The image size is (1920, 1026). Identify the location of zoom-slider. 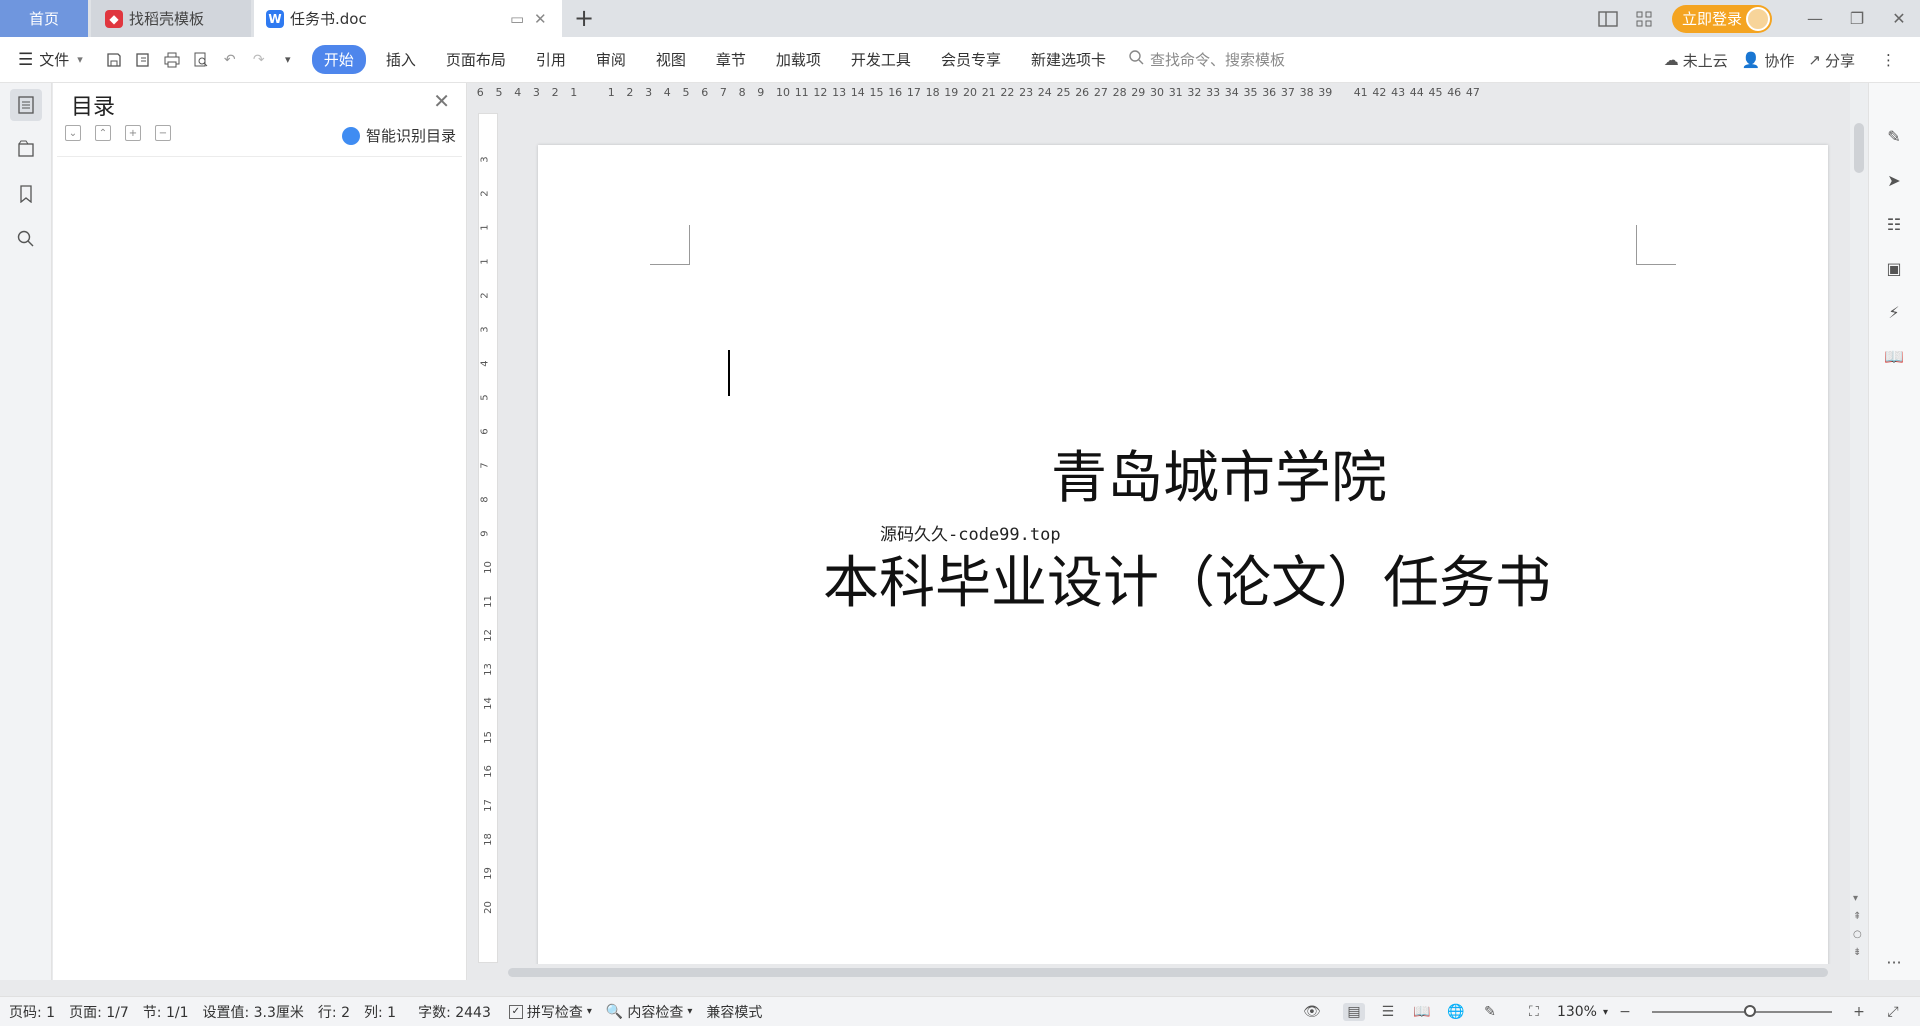
(1742, 1012).